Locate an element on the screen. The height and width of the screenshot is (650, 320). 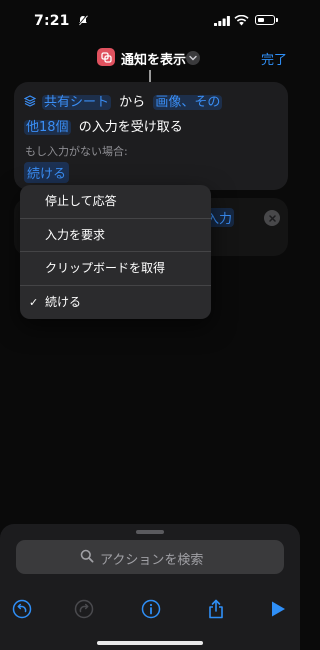
input-types-token-part1: 画像、その is located at coordinates (188, 102).